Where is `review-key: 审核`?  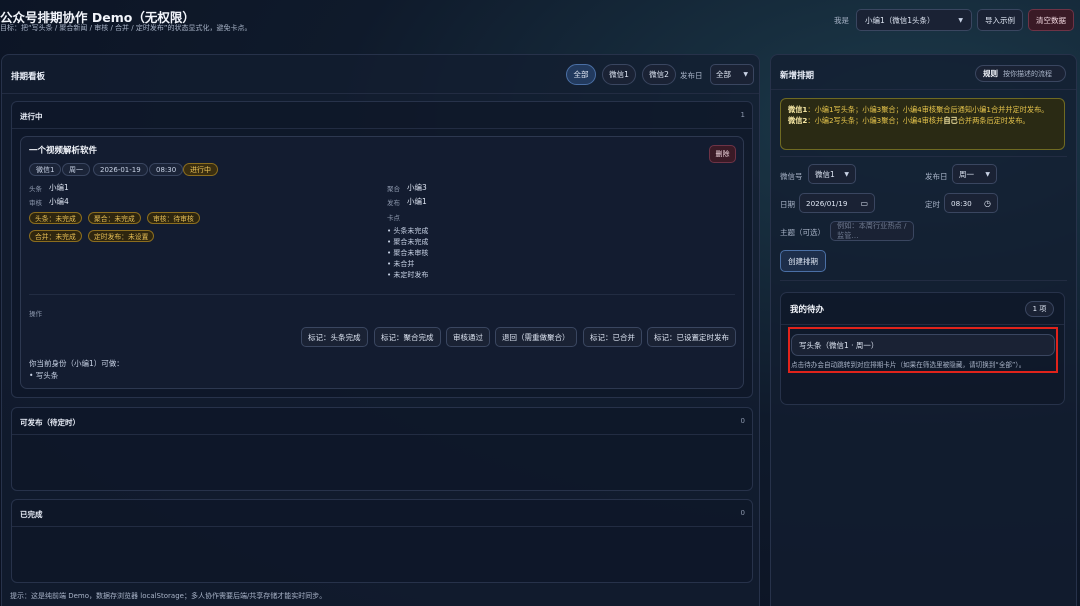
review-key: 审核 is located at coordinates (35, 203).